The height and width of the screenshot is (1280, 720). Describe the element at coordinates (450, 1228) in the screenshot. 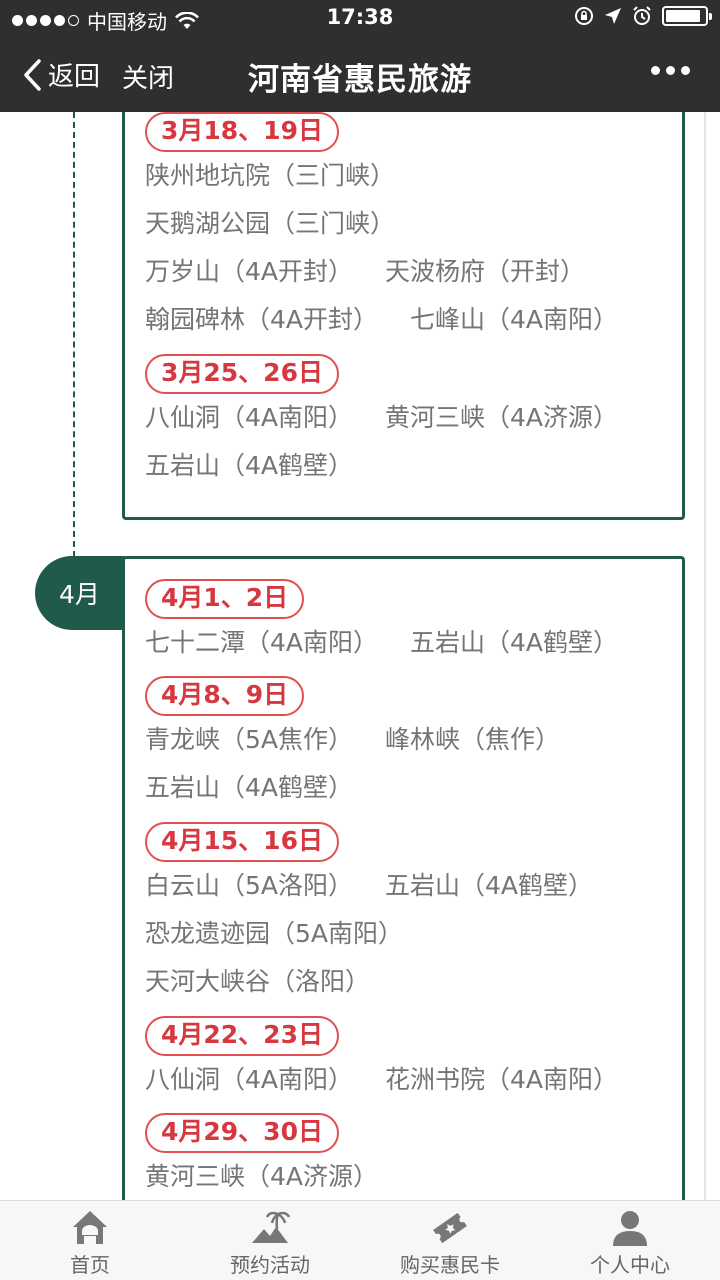

I see `ticket-icon` at that location.